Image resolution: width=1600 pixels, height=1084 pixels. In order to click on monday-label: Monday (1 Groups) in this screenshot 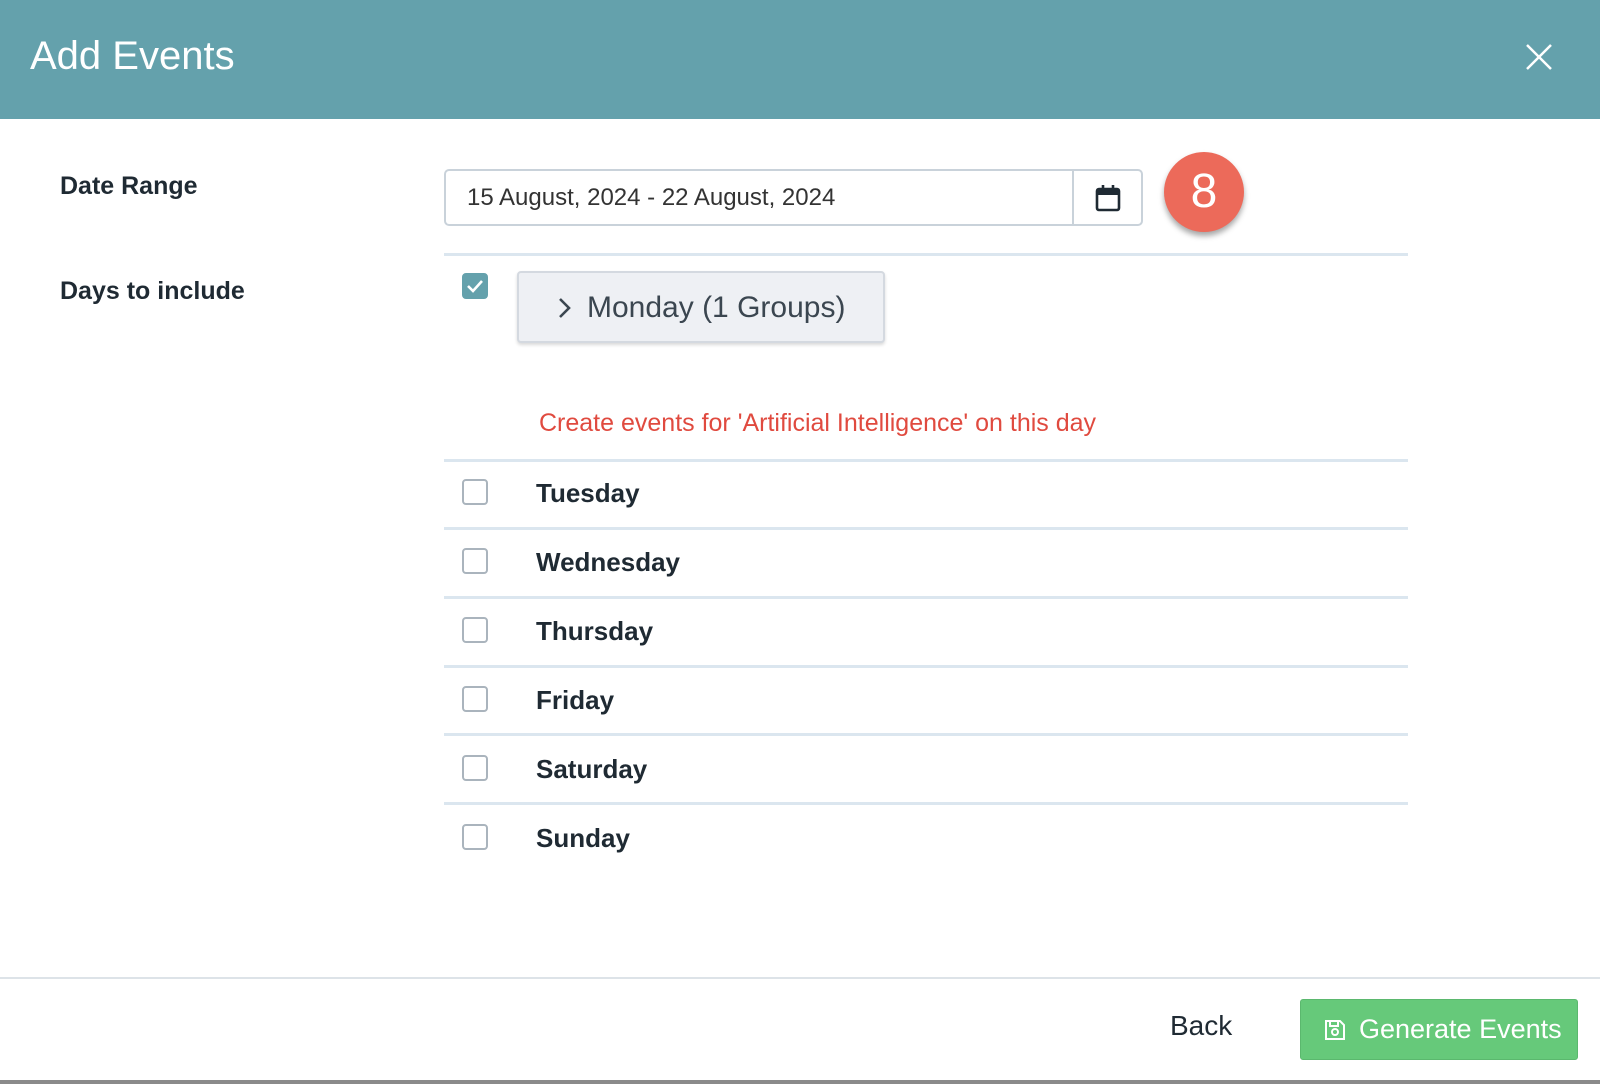, I will do `click(716, 307)`.